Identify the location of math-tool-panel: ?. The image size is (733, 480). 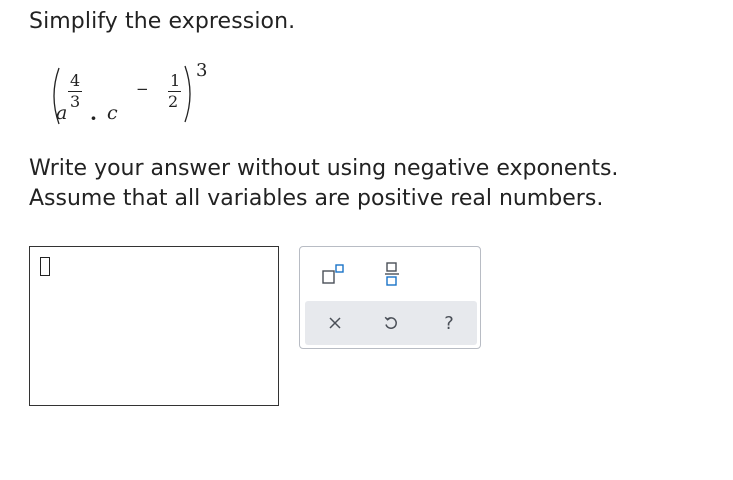
(390, 297).